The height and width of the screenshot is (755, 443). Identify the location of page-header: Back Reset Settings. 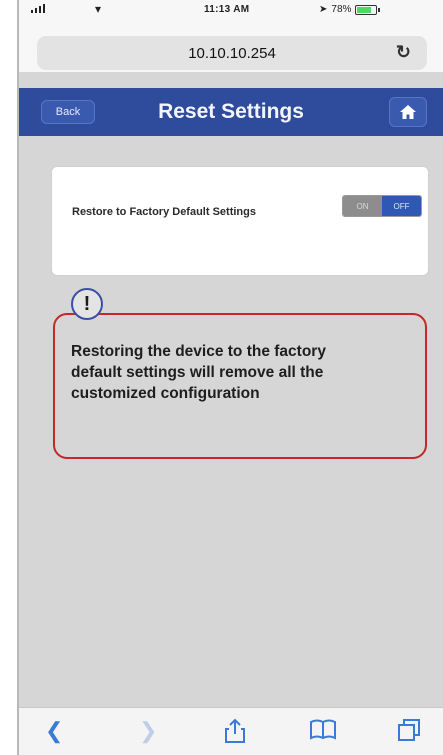
(231, 112).